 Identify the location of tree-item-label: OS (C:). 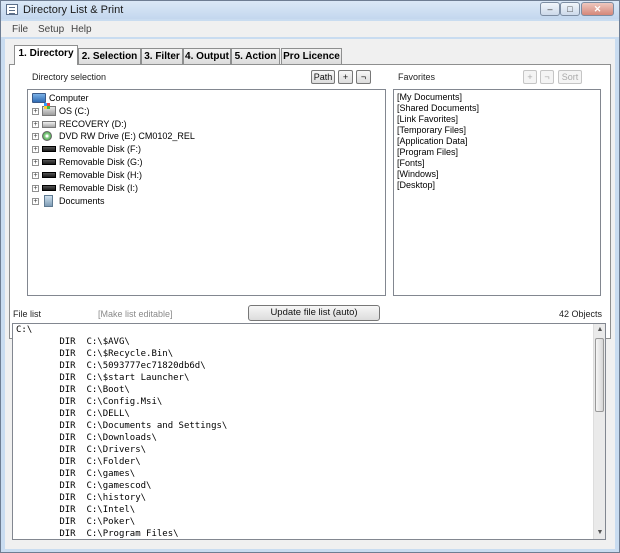
(74, 111).